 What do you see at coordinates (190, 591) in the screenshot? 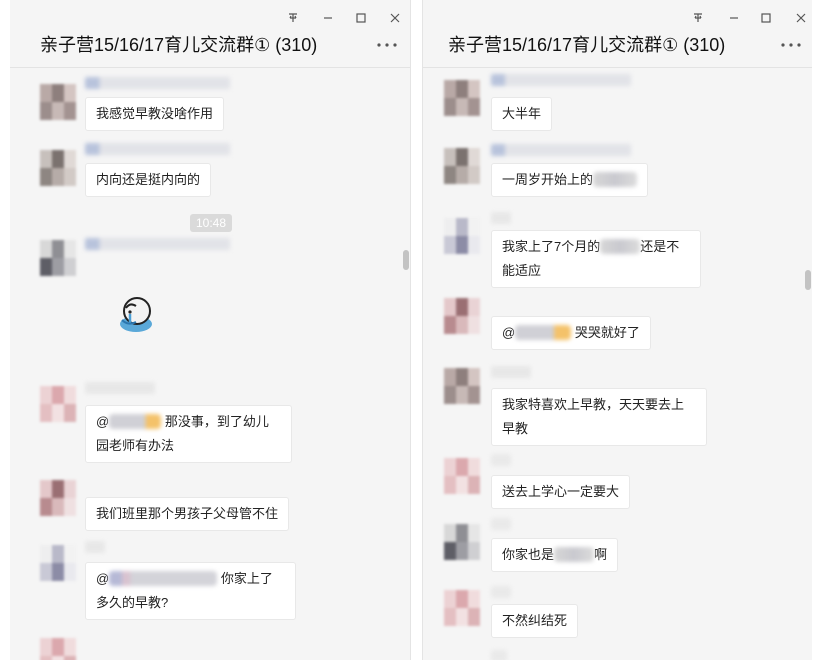
I see `message-bubble: @ 你家上了多久的早教?` at bounding box center [190, 591].